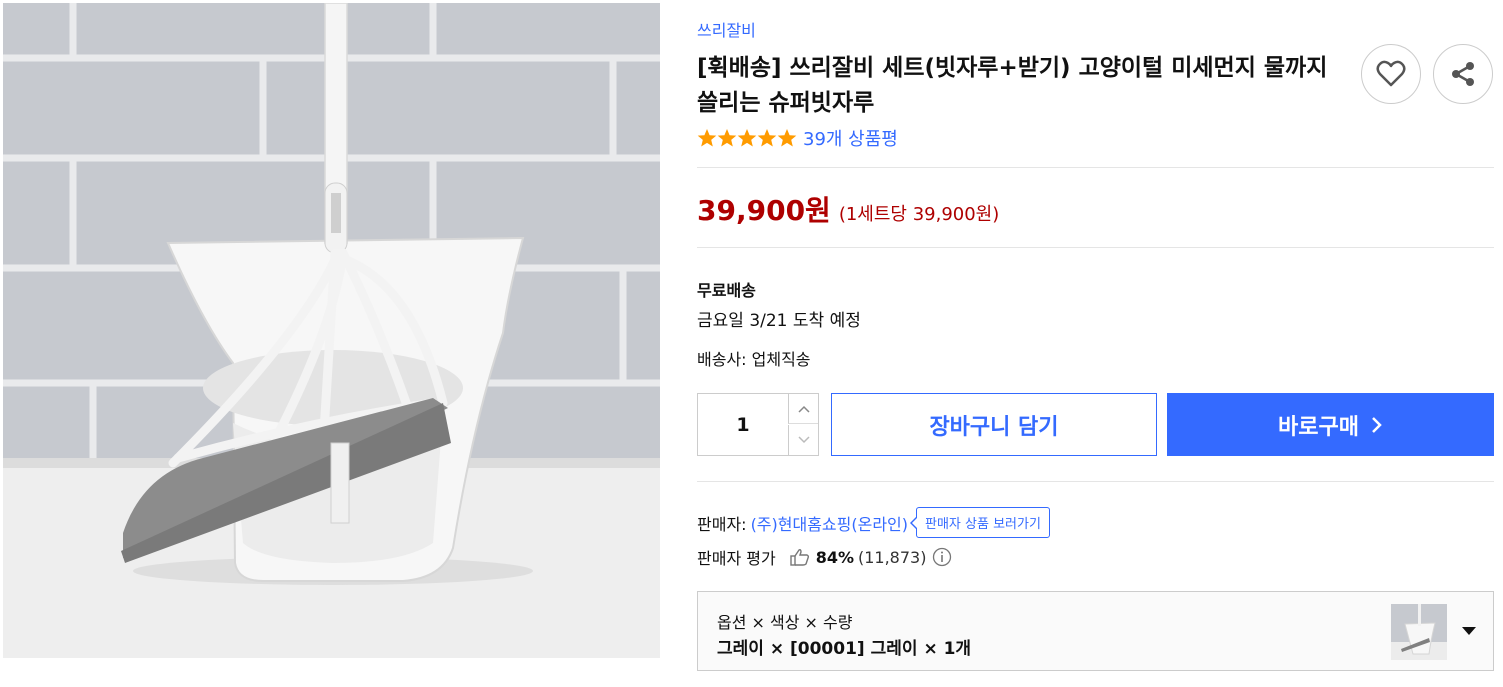  I want to click on carrier-info: 배송사: 업체직송, so click(754, 359).